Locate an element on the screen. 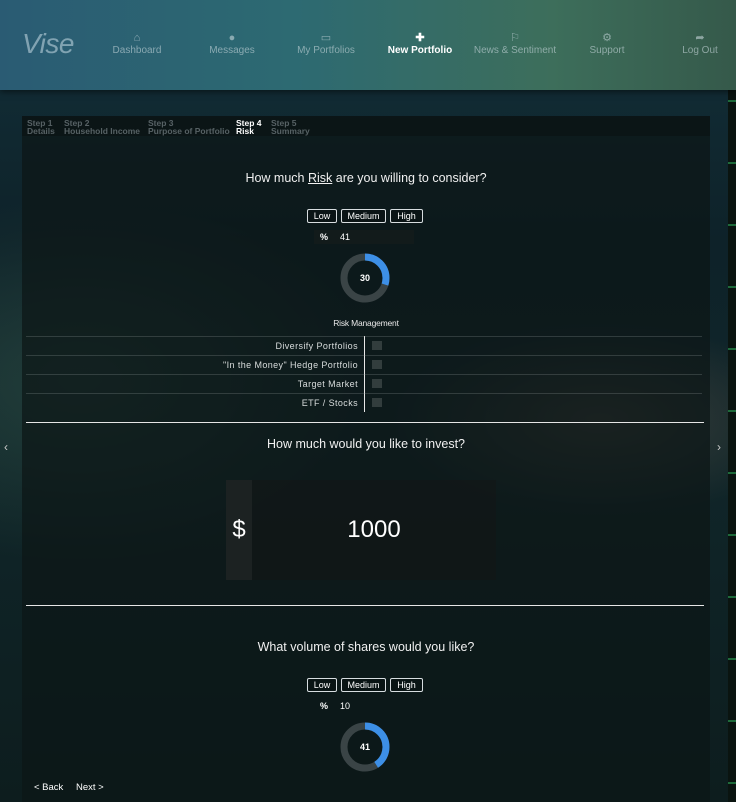  risk-option-label: Diversify Portfolios is located at coordinates (316, 346).